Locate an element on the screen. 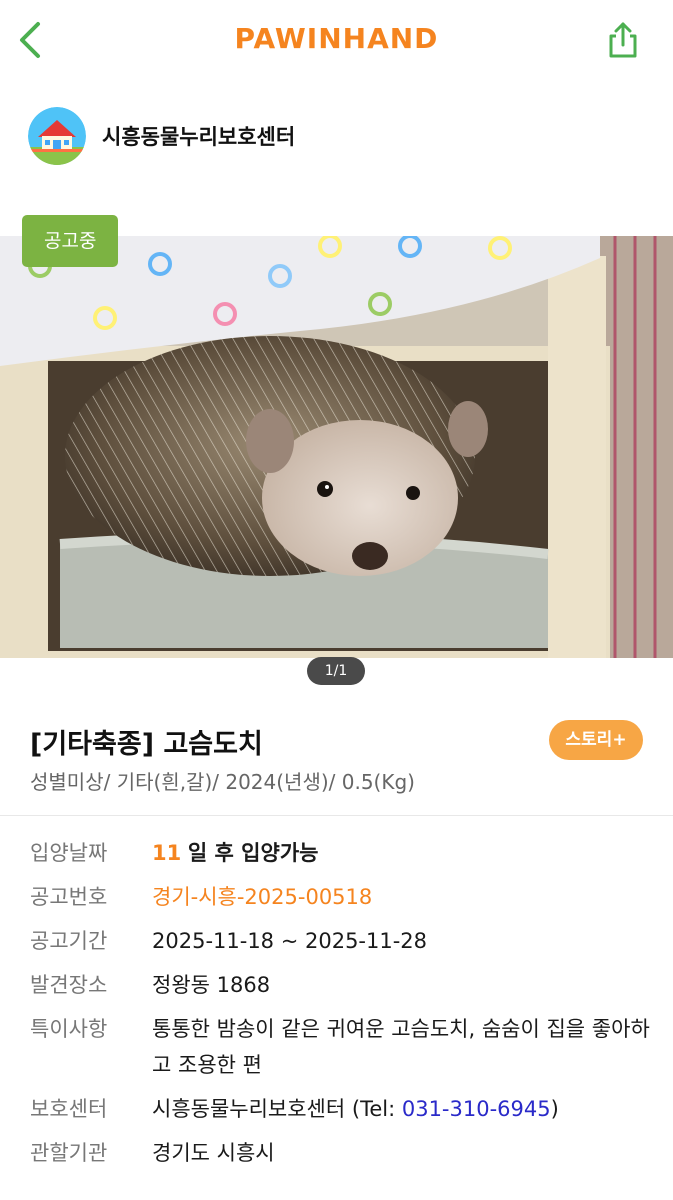  divider is located at coordinates (336, 815).